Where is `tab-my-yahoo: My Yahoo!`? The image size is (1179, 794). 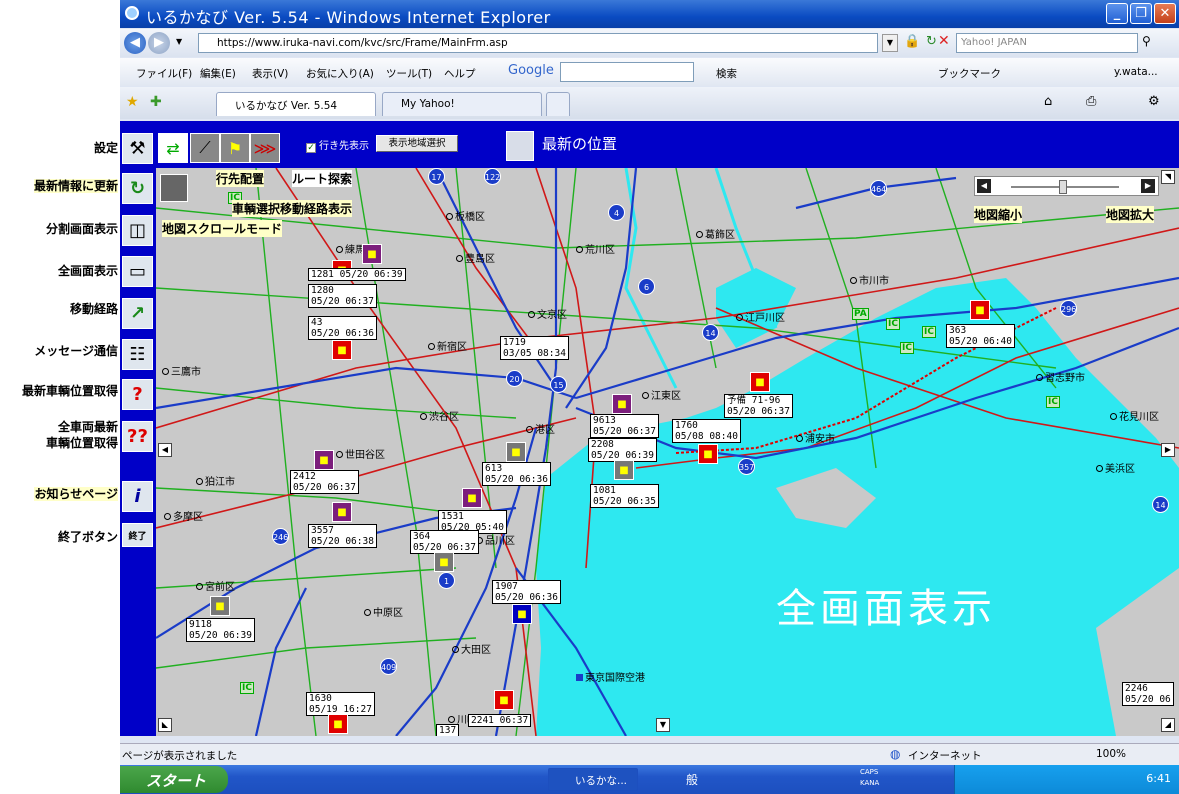 tab-my-yahoo: My Yahoo! is located at coordinates (462, 104).